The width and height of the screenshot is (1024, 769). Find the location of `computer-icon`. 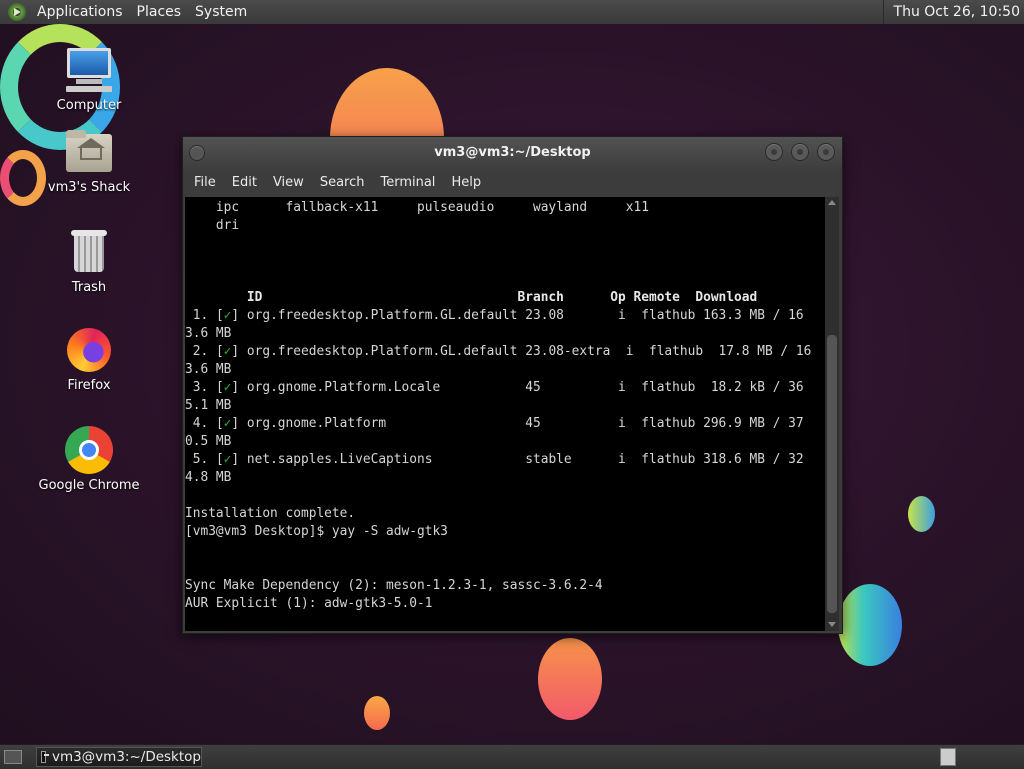

computer-icon is located at coordinates (89, 70).